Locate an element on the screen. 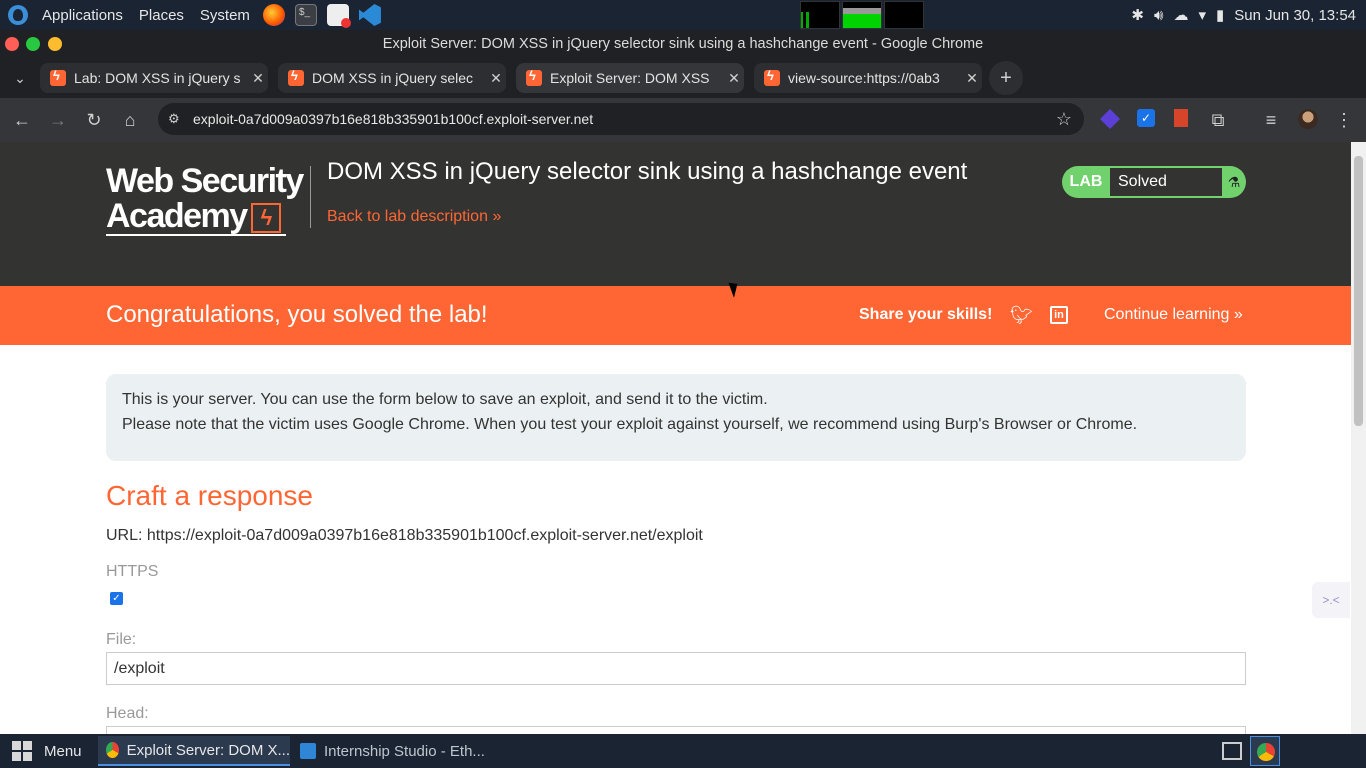 This screenshot has height=768, width=1366. craft-response-heading: Craft a response is located at coordinates (209, 495).